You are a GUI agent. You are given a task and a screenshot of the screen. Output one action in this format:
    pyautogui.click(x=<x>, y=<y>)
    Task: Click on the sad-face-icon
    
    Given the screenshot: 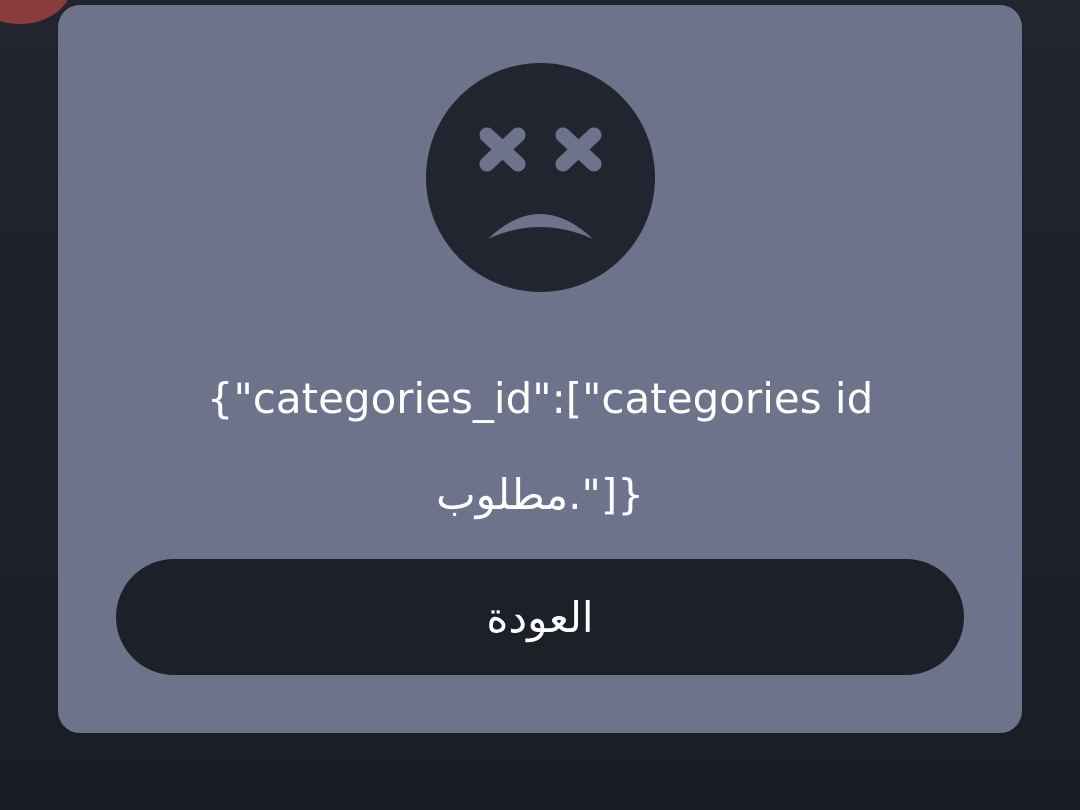 What is the action you would take?
    pyautogui.click(x=540, y=177)
    